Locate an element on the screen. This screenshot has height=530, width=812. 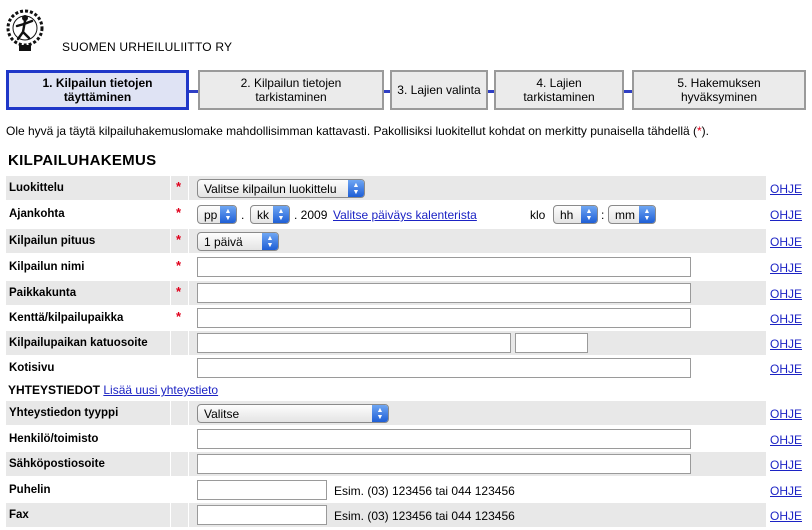
calendar-link: Valitse päiväys kalenterista is located at coordinates (405, 215).